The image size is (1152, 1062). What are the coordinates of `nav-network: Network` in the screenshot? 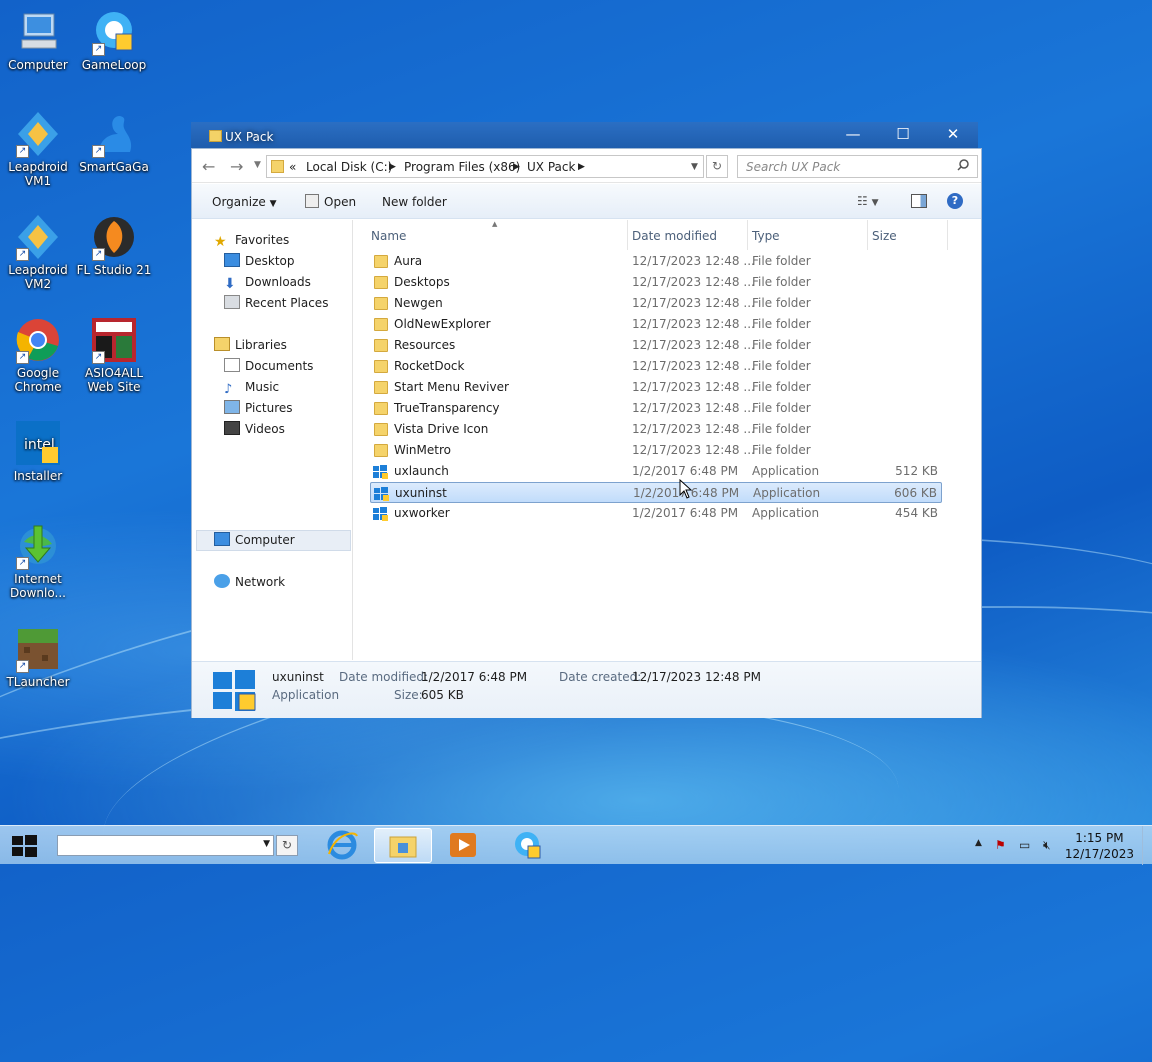 It's located at (249, 582).